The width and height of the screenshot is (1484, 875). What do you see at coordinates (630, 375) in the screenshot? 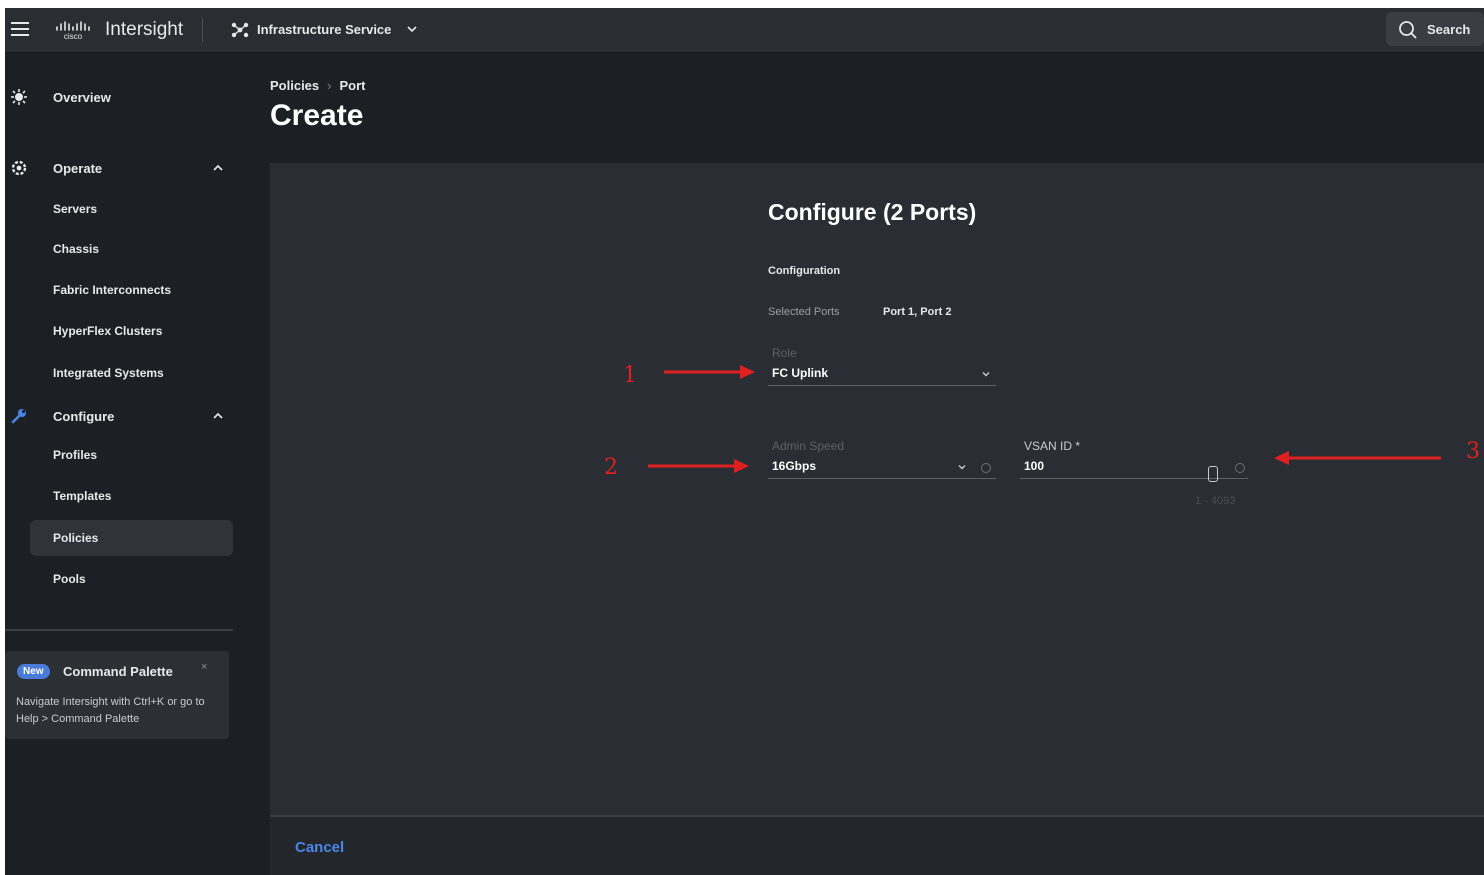
I see `annotation-number: 1` at bounding box center [630, 375].